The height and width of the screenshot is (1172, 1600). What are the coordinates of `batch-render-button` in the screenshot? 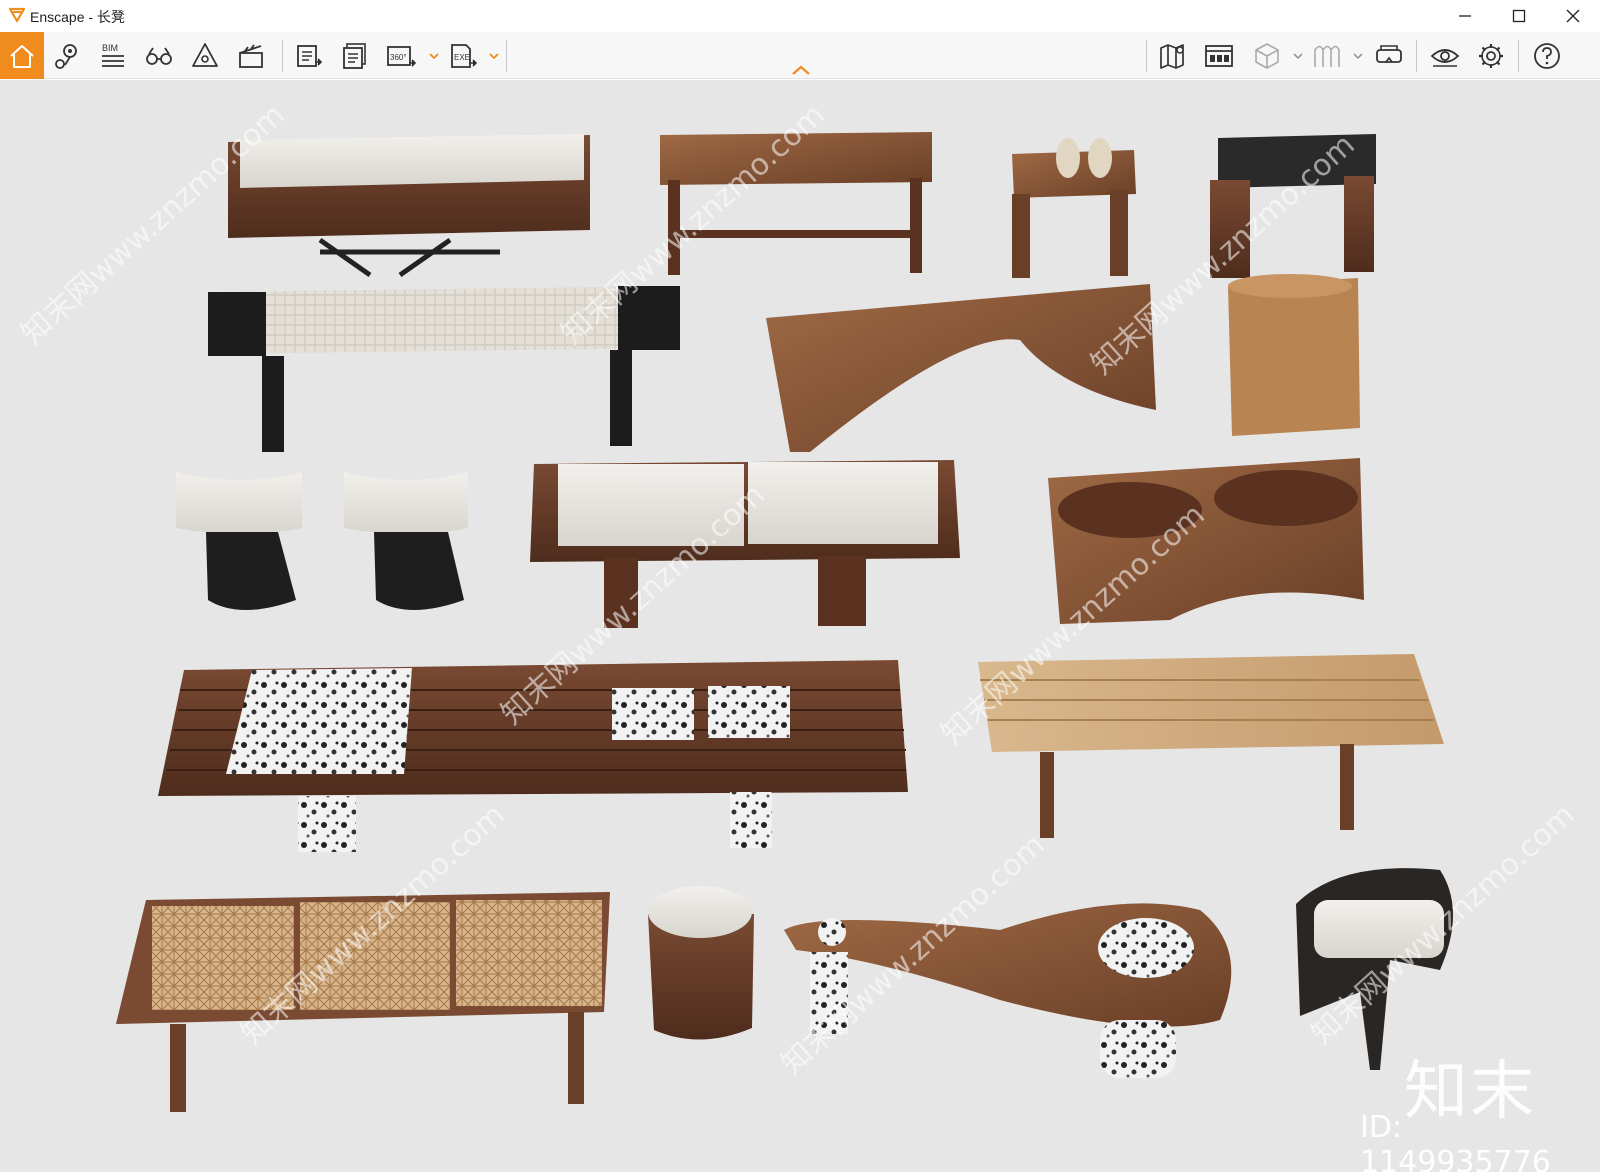 It's located at (355, 56).